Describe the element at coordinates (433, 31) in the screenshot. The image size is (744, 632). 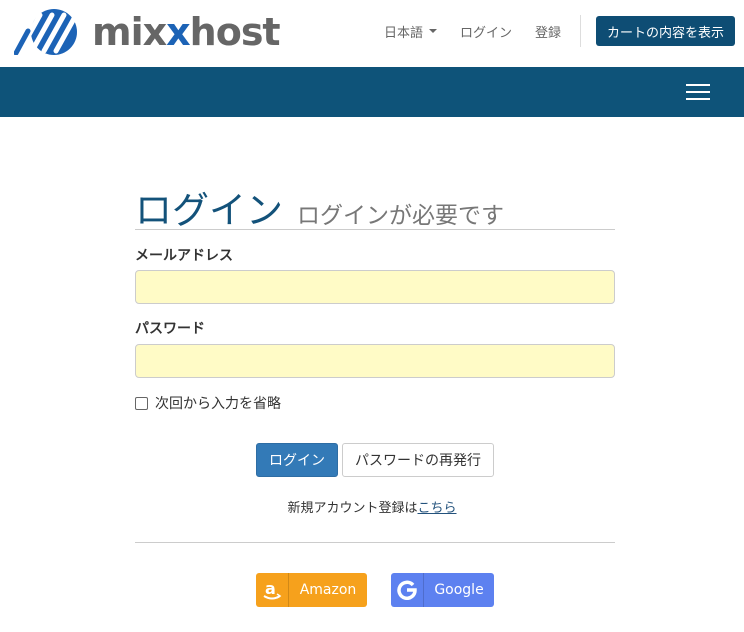
I see `caret-down-icon` at that location.